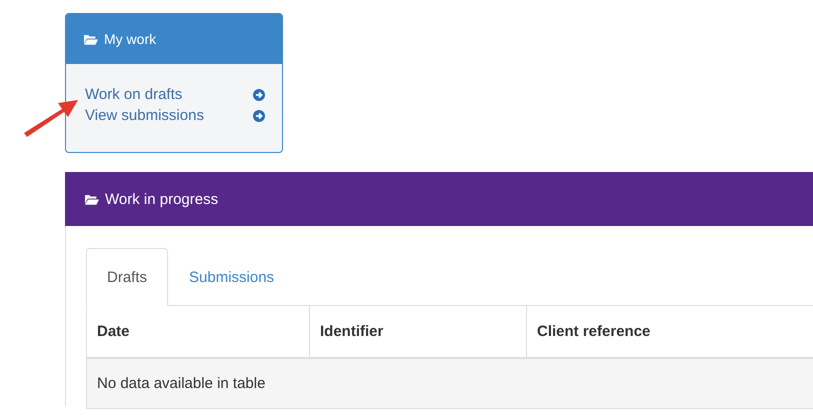 The width and height of the screenshot is (813, 419). Describe the element at coordinates (161, 199) in the screenshot. I see `panel-title: Work in progress` at that location.